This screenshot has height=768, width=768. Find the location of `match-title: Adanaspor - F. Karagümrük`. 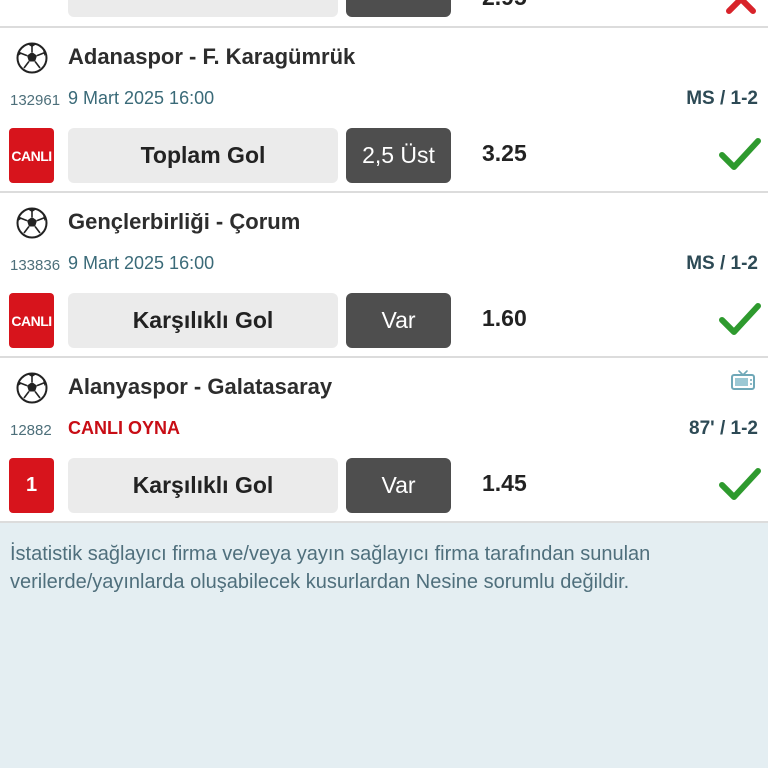

match-title: Adanaspor - F. Karagümrük is located at coordinates (211, 57).